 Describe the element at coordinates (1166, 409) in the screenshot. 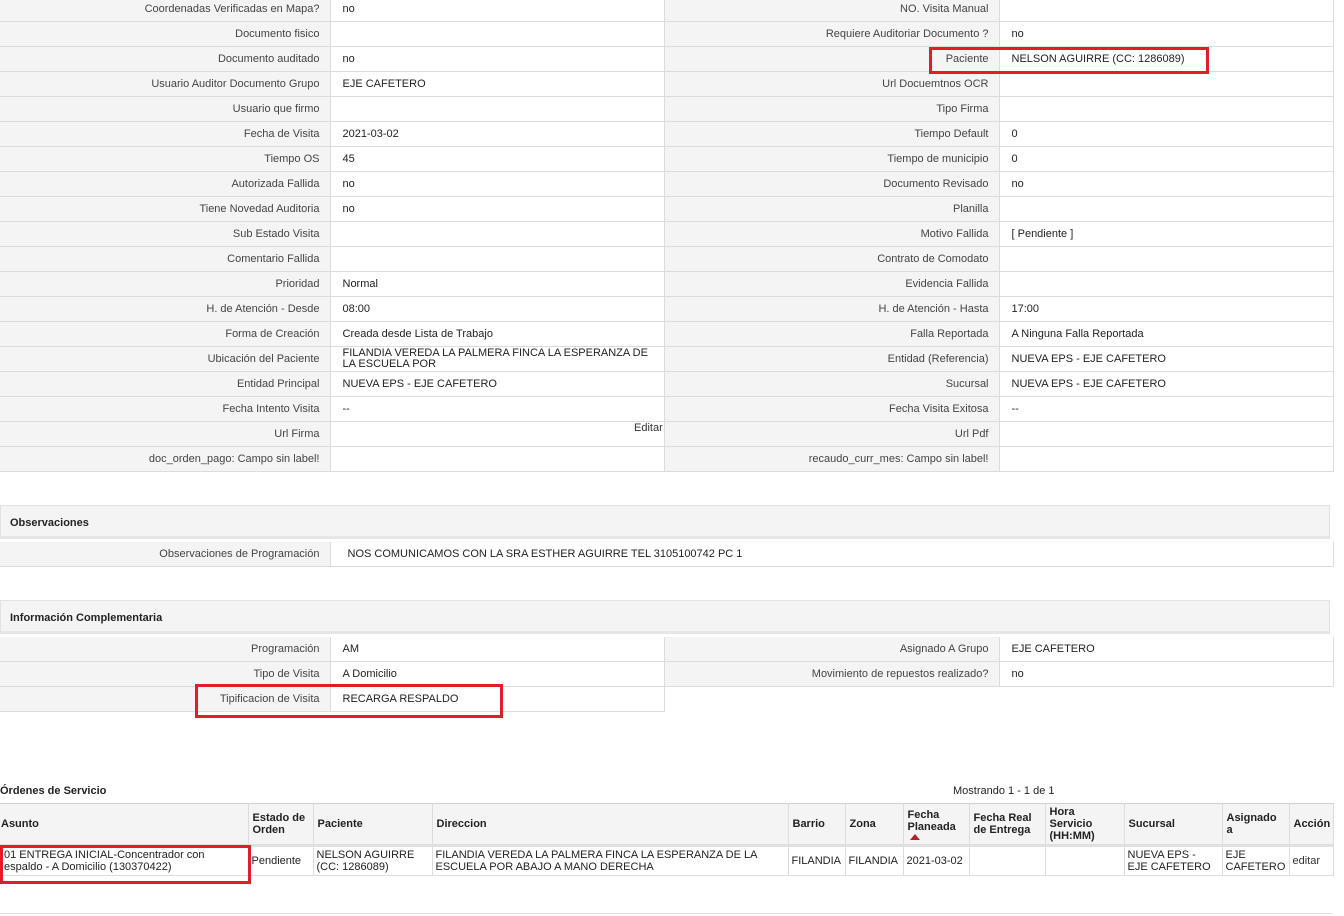

I see `detail-value-right: --` at that location.